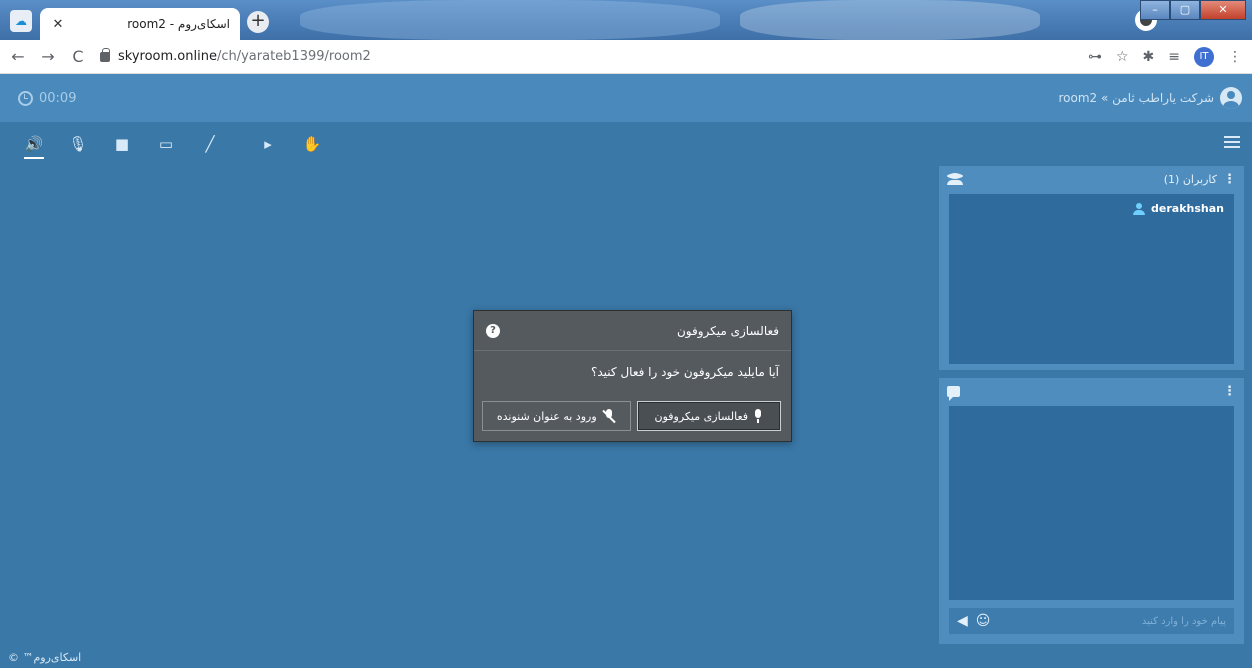 This screenshot has height=668, width=1252. I want to click on screen-share-icon: ▭, so click(166, 144).